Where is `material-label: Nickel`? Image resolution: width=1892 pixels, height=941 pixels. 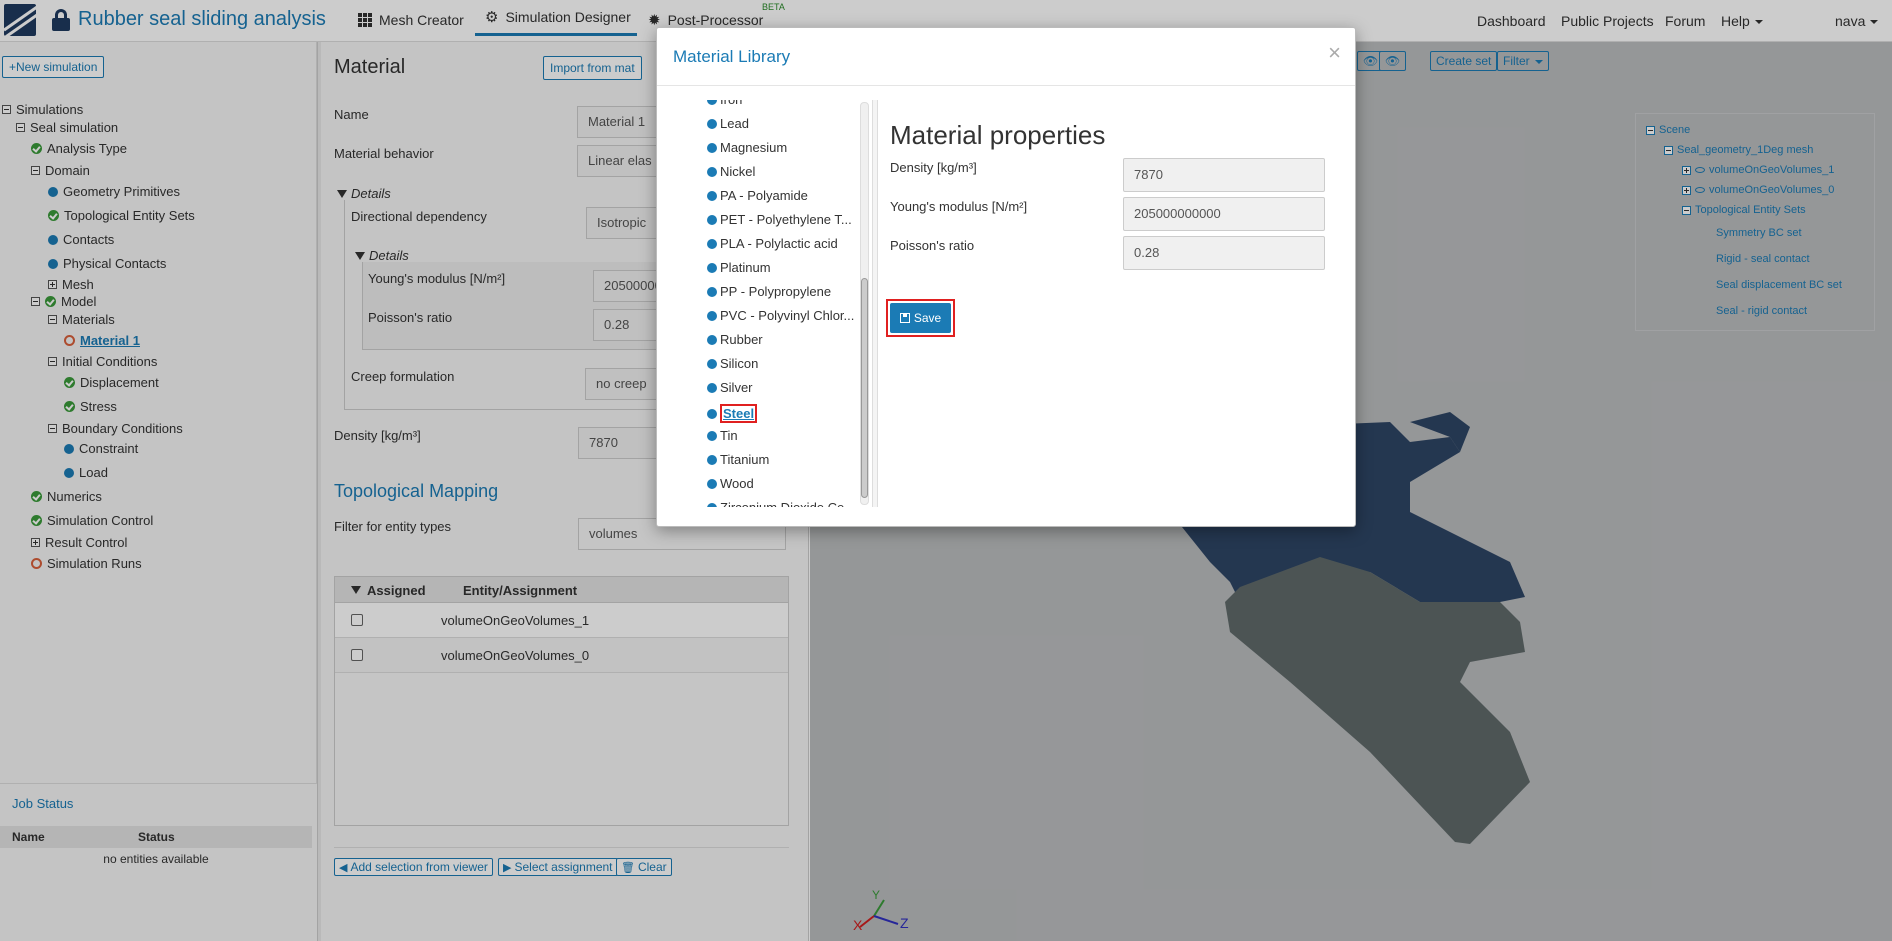
material-label: Nickel is located at coordinates (738, 171).